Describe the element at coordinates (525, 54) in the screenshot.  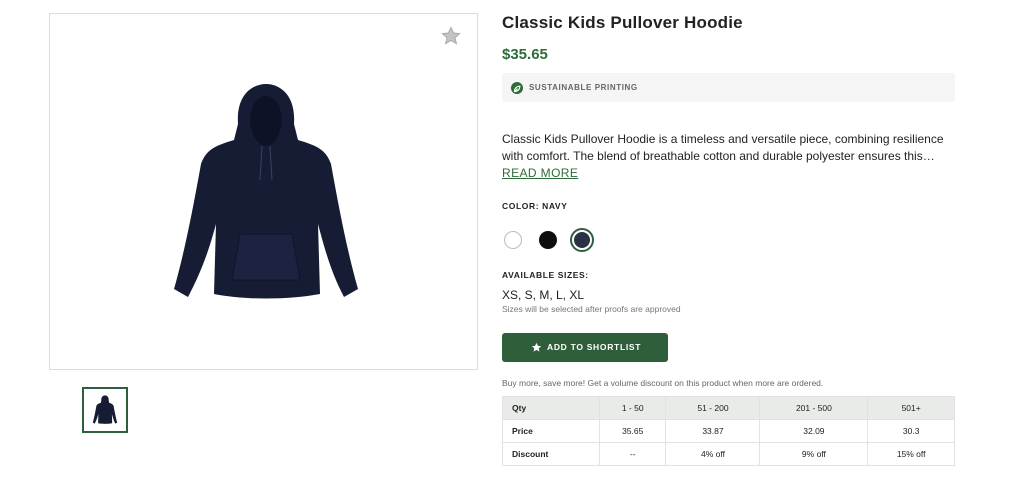
I see `product-price: $35.65` at that location.